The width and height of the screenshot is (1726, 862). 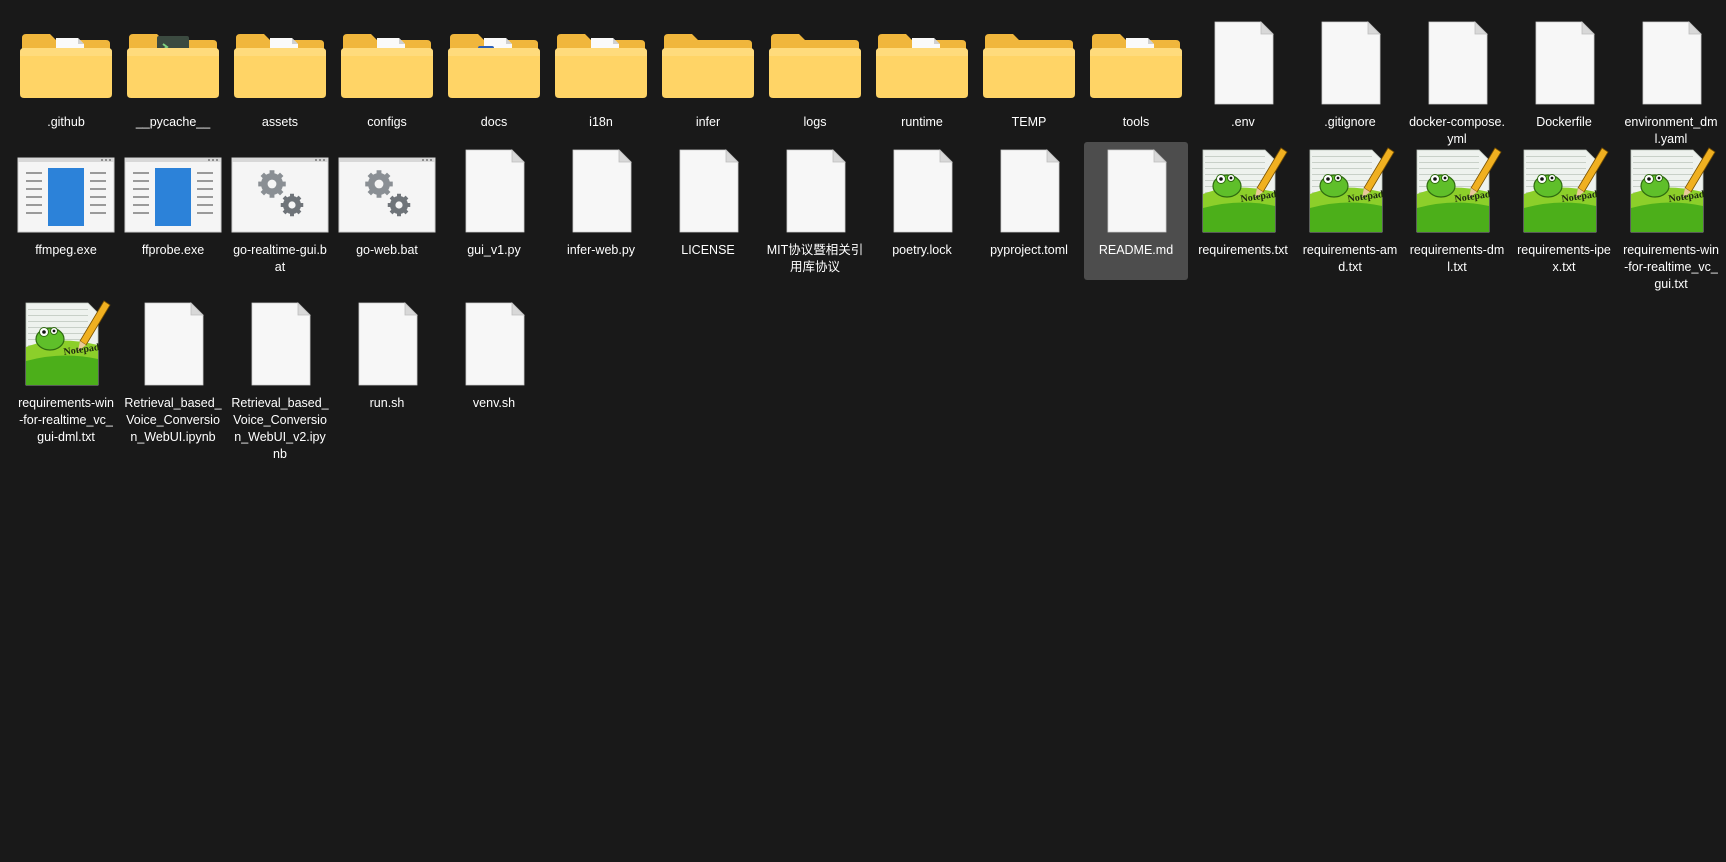 What do you see at coordinates (1457, 258) in the screenshot?
I see `file-item-label: requirements-dml.txt` at bounding box center [1457, 258].